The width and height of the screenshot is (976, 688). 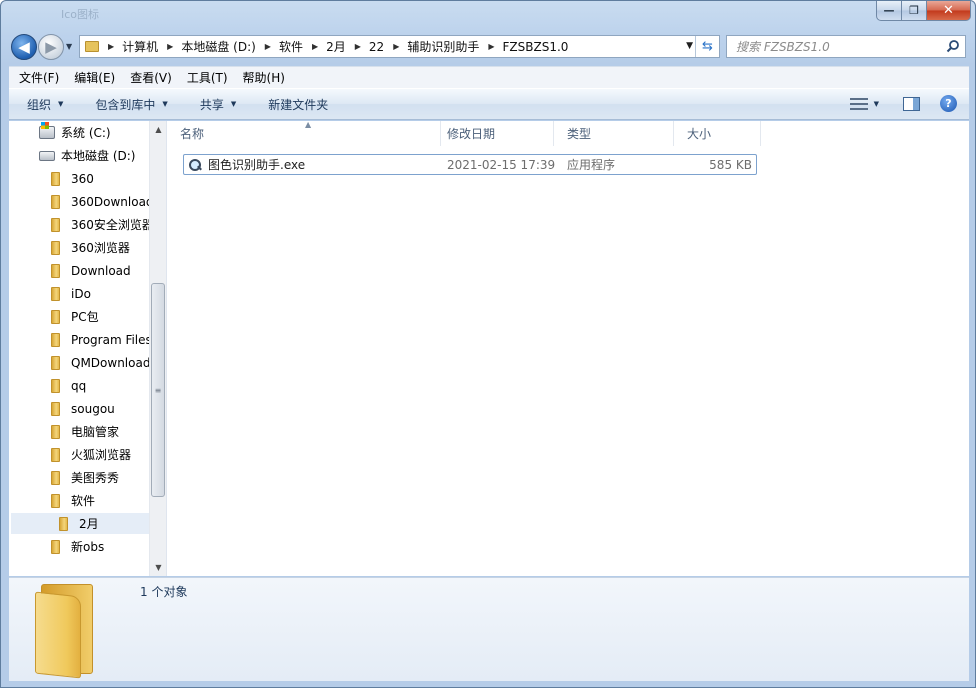 I want to click on share-button: 共享 ▼, so click(x=216, y=104).